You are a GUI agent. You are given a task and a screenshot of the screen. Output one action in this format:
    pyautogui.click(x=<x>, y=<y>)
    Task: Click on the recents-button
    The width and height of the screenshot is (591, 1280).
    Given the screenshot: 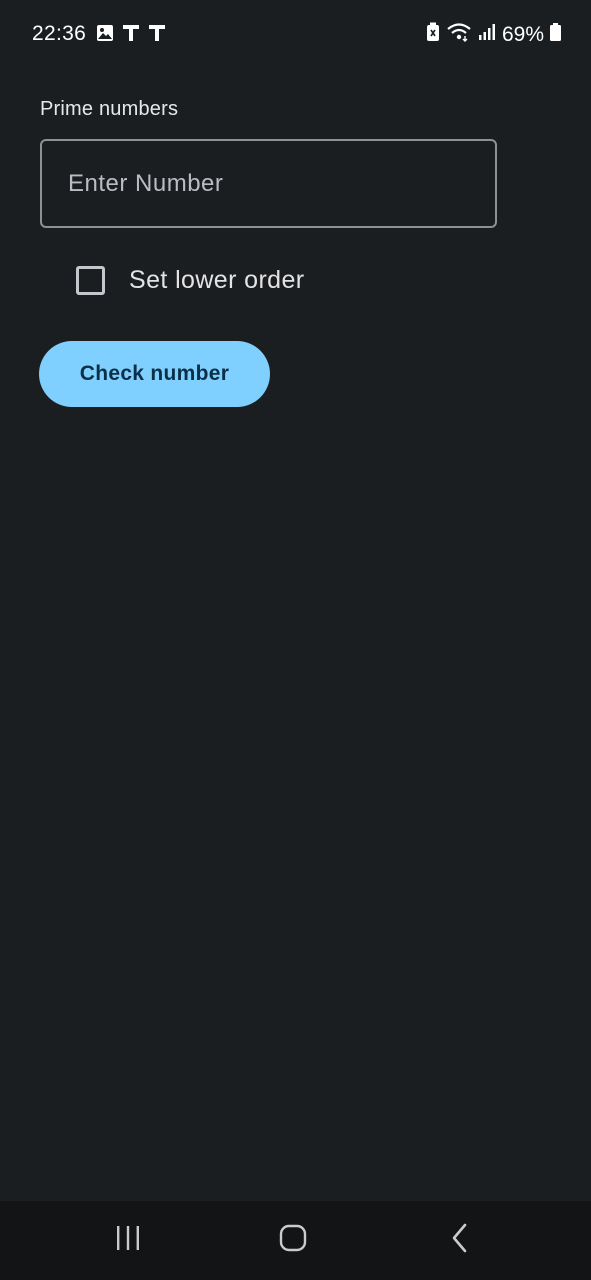 What is the action you would take?
    pyautogui.click(x=128, y=1240)
    